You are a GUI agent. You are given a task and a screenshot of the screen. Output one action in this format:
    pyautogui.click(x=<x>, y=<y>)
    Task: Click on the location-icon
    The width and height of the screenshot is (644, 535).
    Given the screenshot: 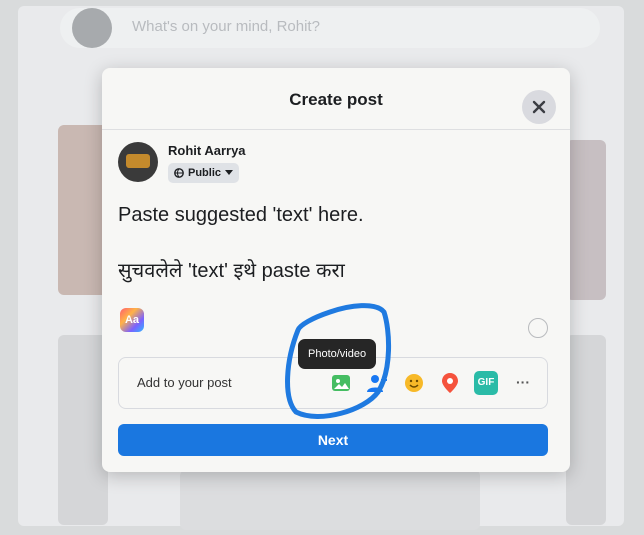 What is the action you would take?
    pyautogui.click(x=450, y=383)
    